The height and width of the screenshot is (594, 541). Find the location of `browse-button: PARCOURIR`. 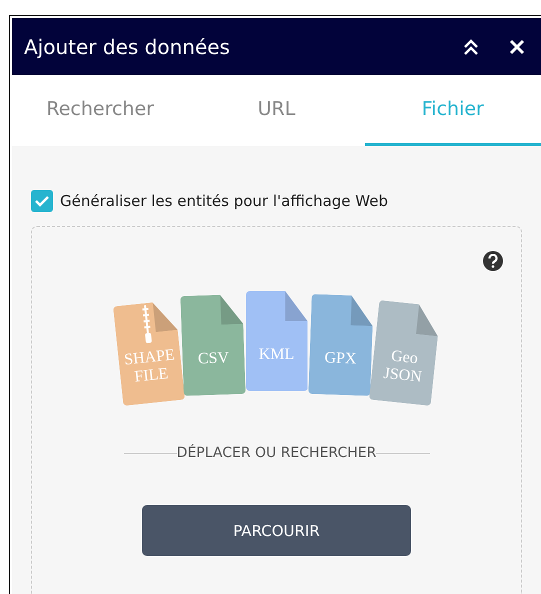

browse-button: PARCOURIR is located at coordinates (276, 530).